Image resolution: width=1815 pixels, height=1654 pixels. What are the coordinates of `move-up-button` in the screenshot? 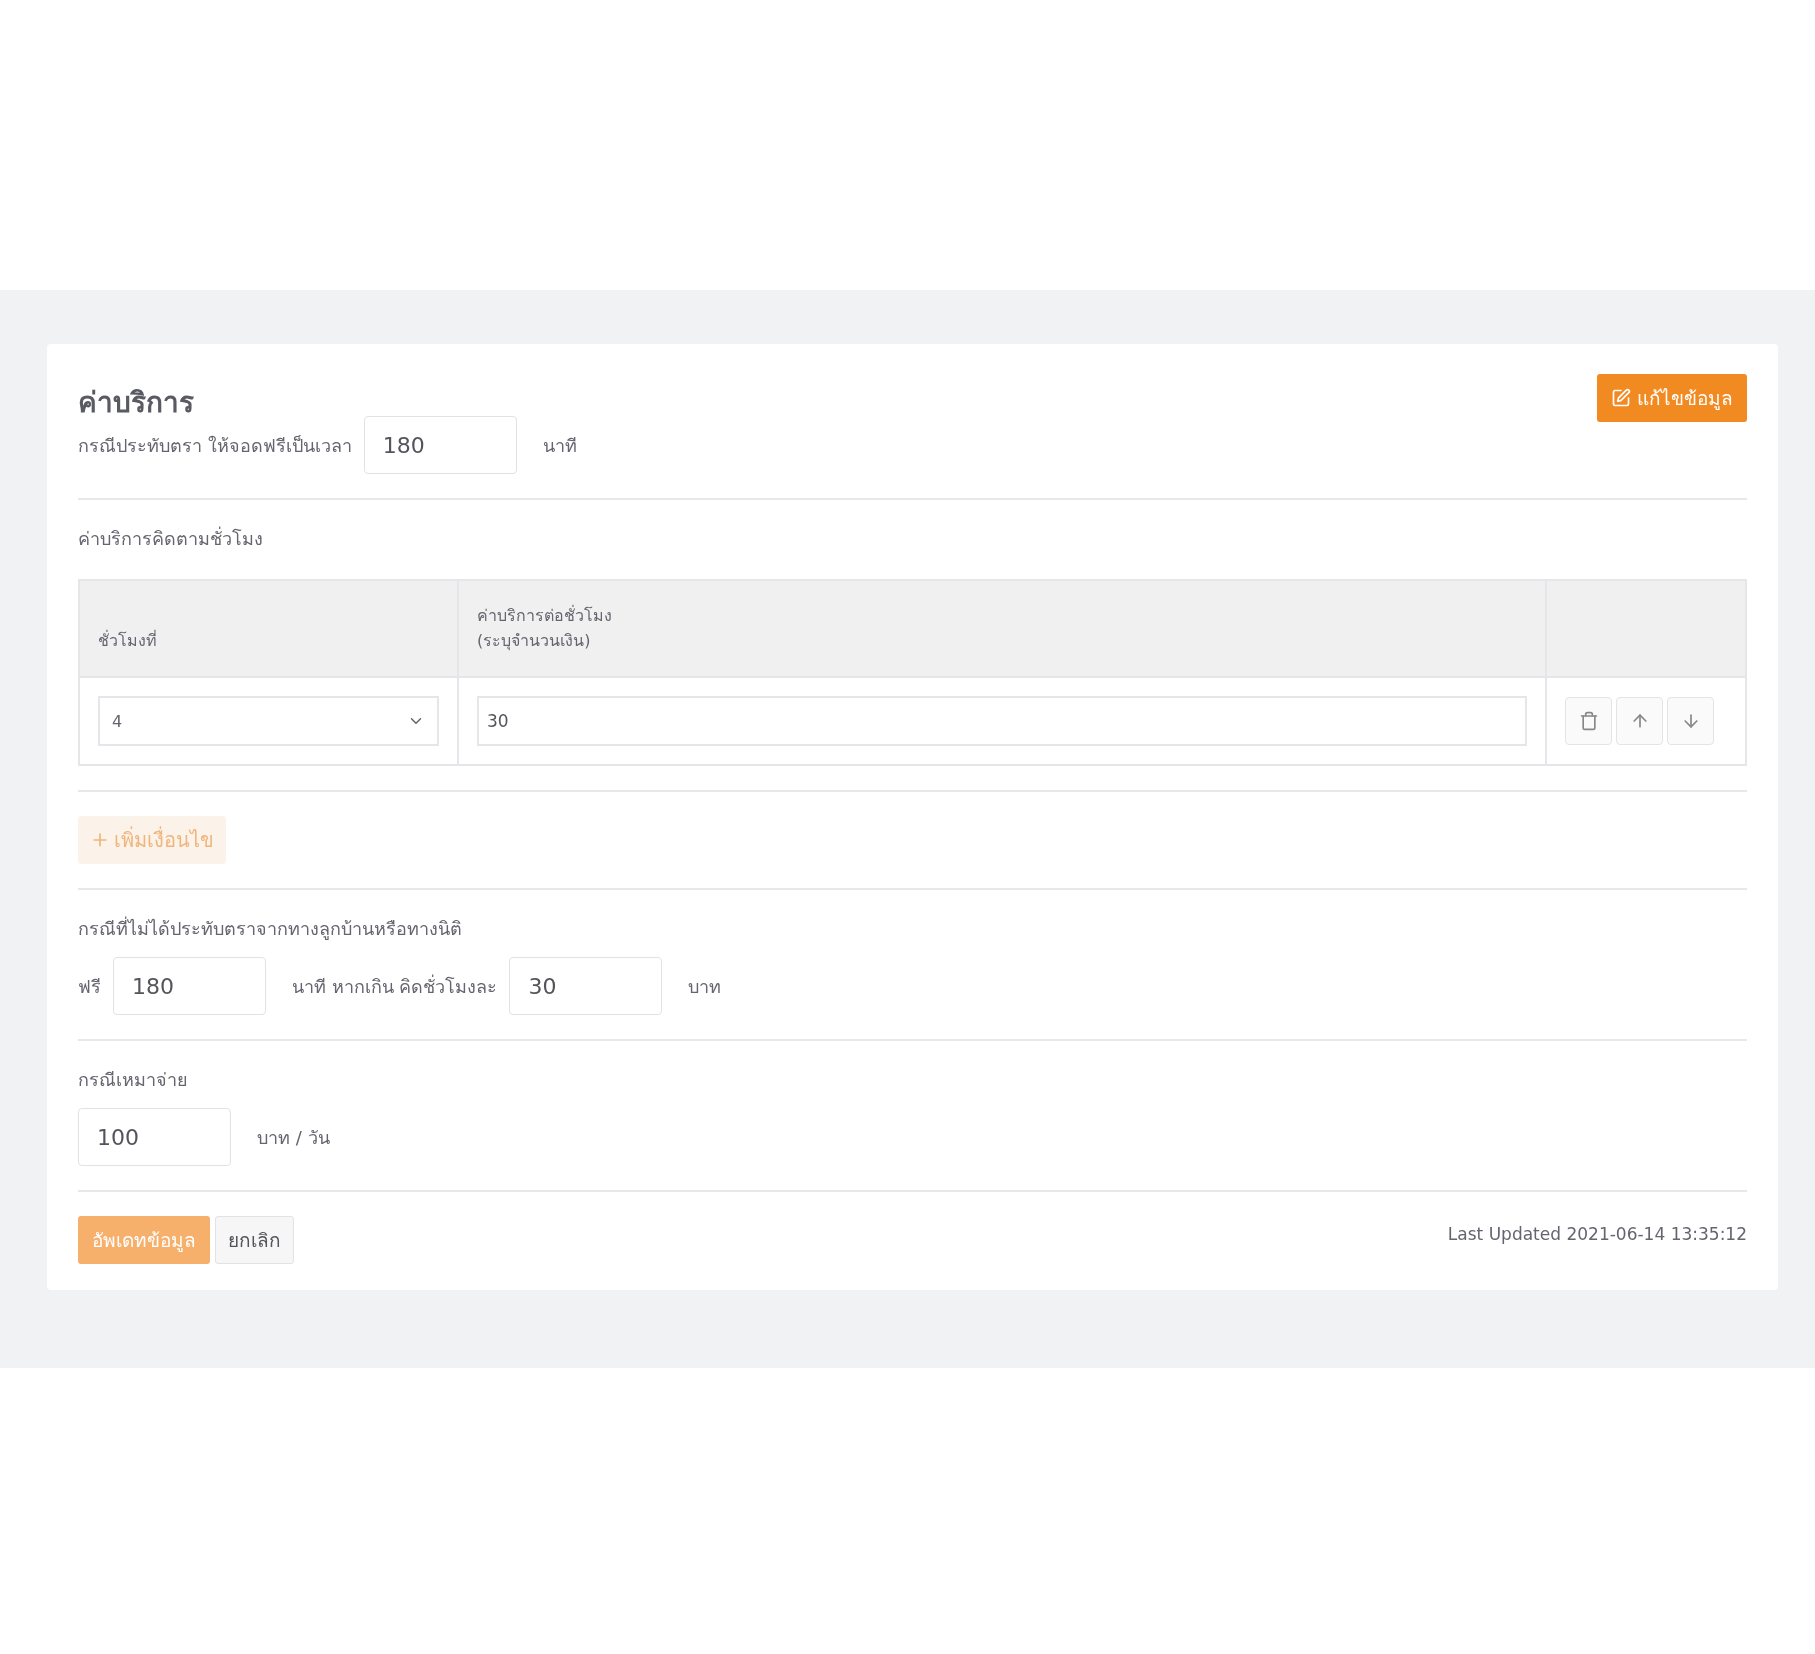 It's located at (1639, 721).